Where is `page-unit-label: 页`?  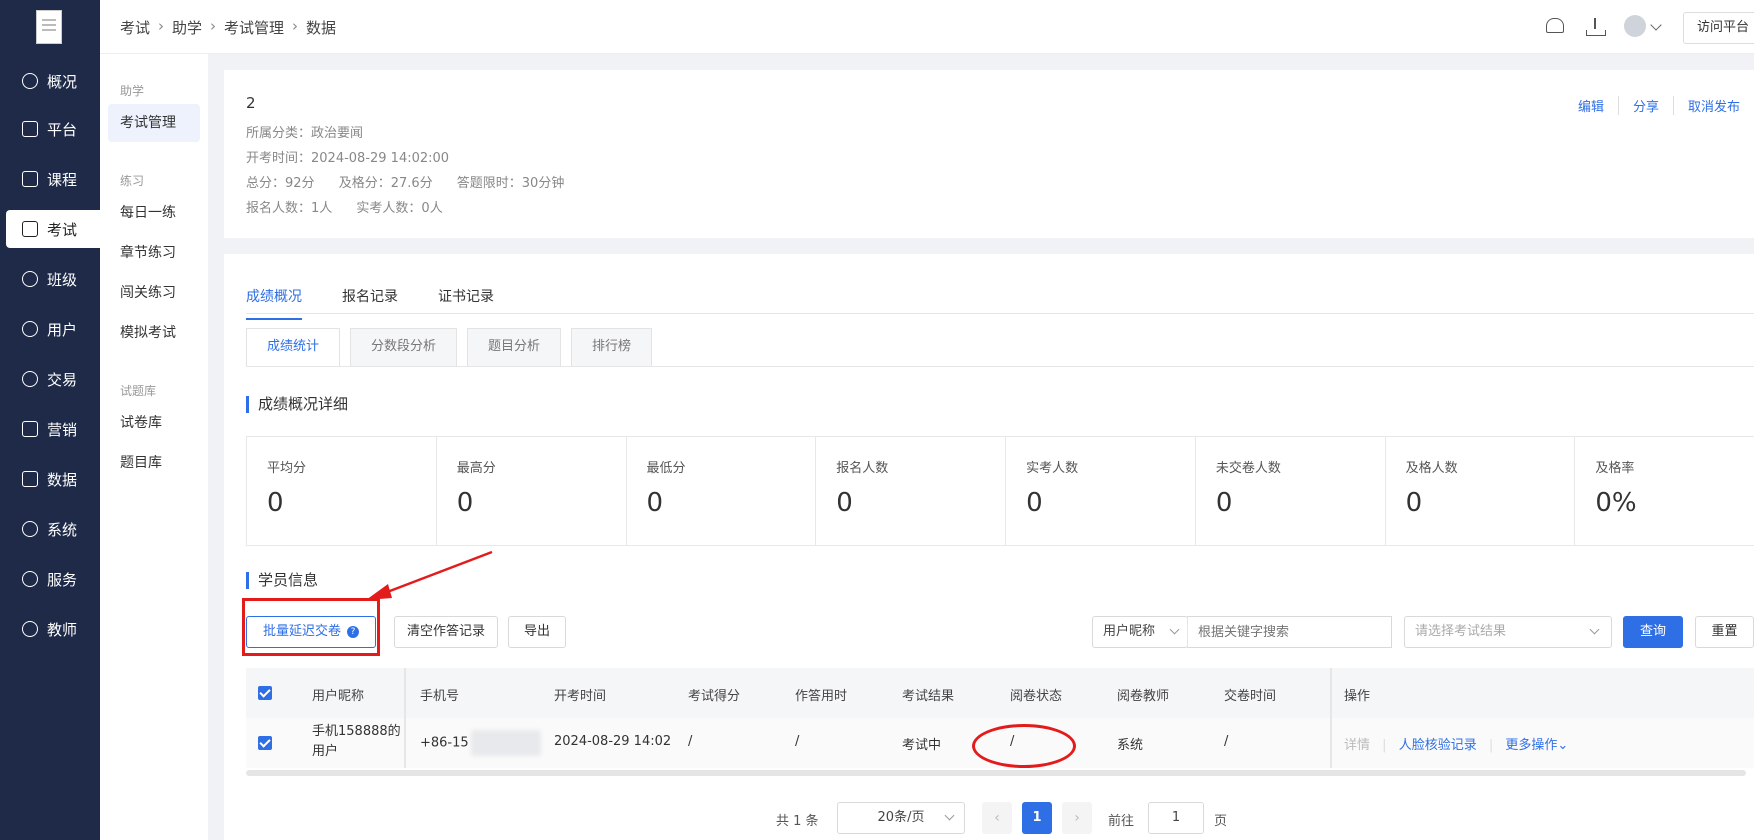 page-unit-label: 页 is located at coordinates (1221, 821).